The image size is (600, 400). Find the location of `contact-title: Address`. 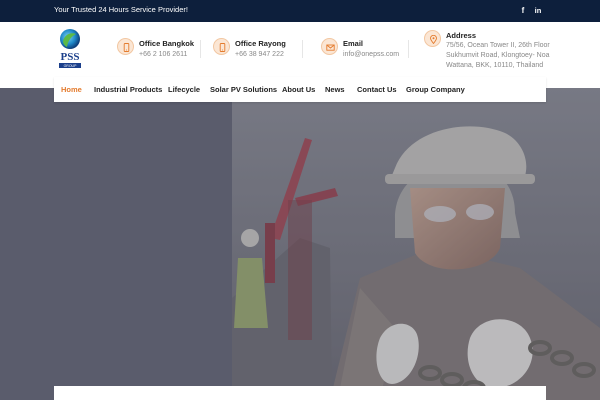

contact-title: Address is located at coordinates (461, 35).